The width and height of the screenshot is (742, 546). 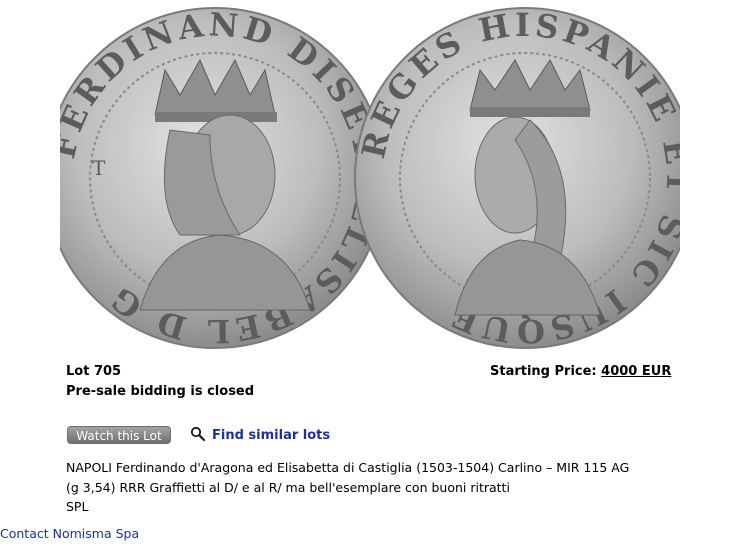 What do you see at coordinates (198, 434) in the screenshot?
I see `magnifier-icon` at bounding box center [198, 434].